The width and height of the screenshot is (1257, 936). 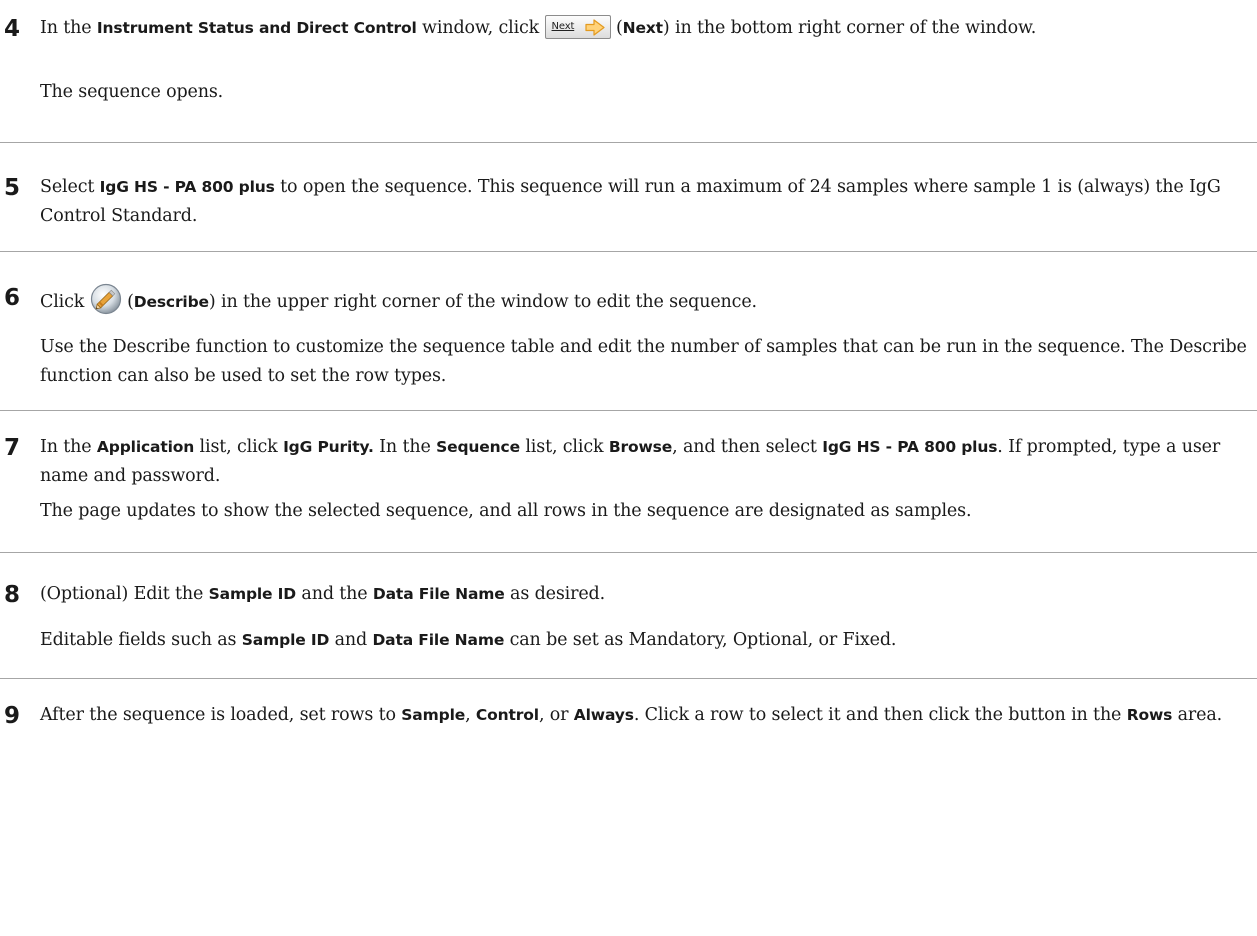 I want to click on sequence-name: IgG HS - PA 800 plus, so click(x=187, y=187).